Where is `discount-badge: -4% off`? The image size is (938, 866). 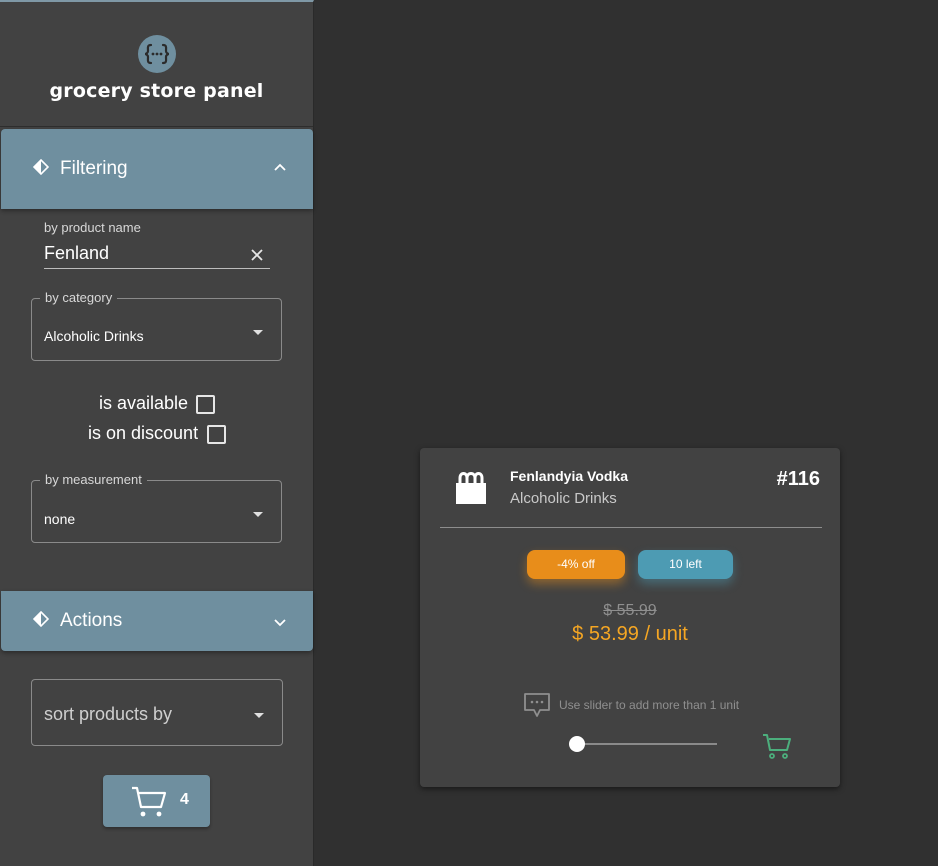 discount-badge: -4% off is located at coordinates (576, 564).